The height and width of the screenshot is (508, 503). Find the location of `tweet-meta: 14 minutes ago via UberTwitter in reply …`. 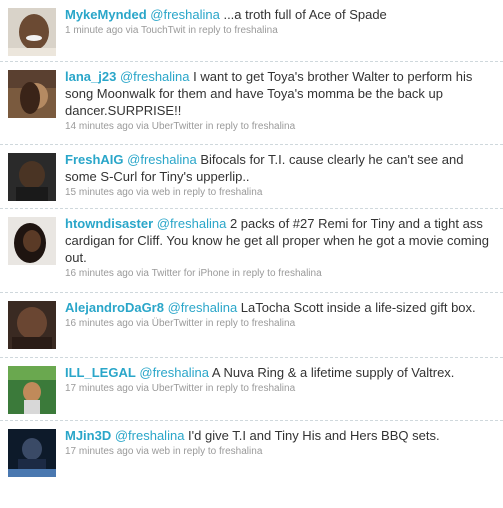

tweet-meta: 14 minutes ago via UberTwitter in reply … is located at coordinates (280, 127).